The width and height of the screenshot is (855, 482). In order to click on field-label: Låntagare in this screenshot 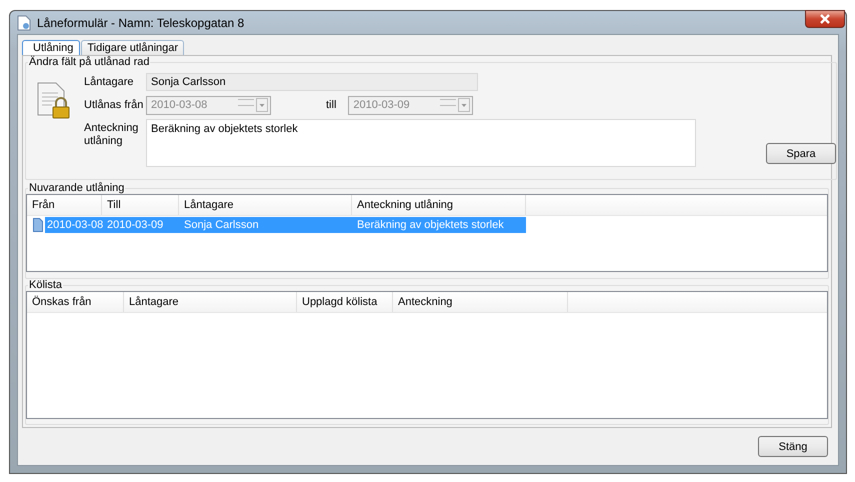, I will do `click(109, 82)`.